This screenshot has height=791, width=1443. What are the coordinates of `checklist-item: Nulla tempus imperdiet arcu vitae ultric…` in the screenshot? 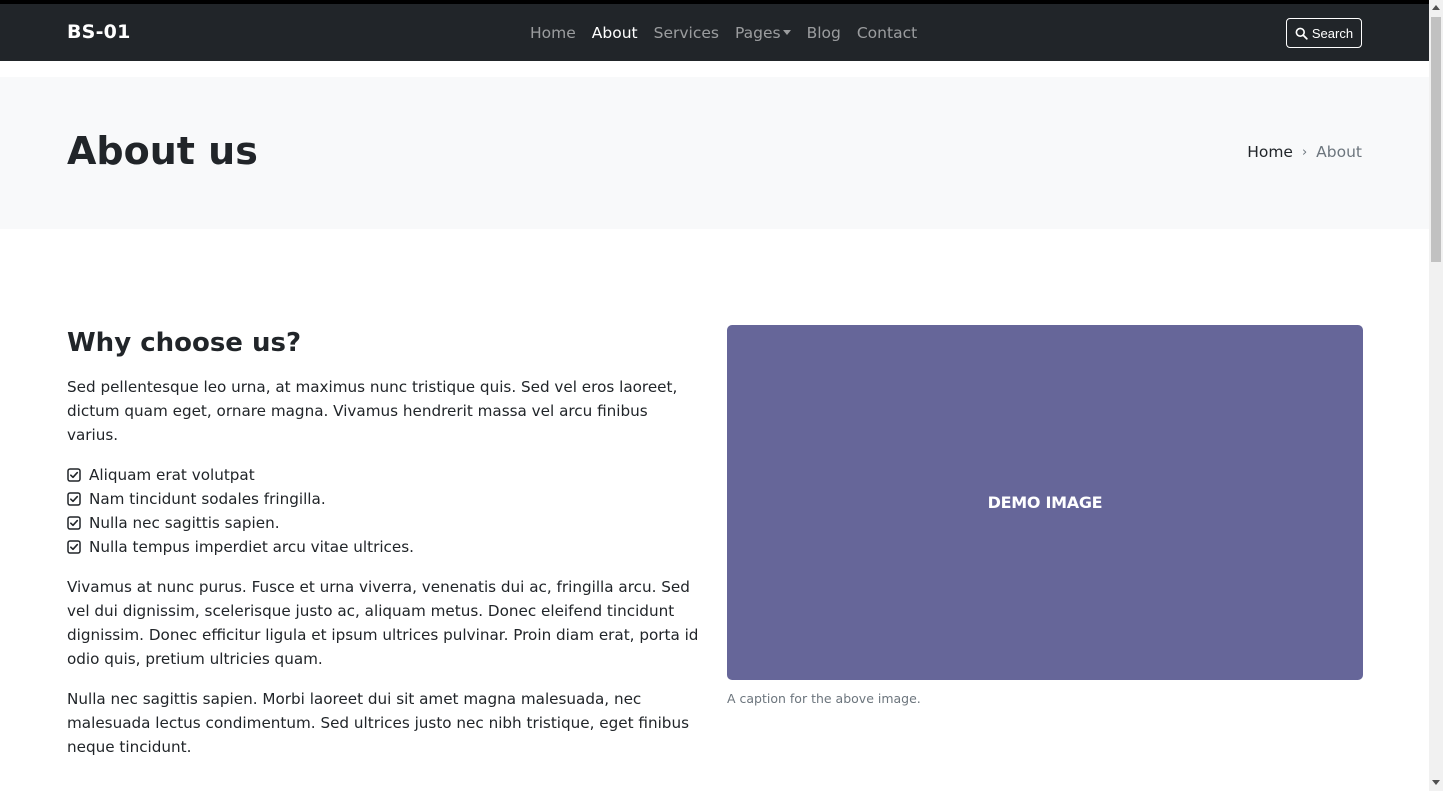 It's located at (383, 547).